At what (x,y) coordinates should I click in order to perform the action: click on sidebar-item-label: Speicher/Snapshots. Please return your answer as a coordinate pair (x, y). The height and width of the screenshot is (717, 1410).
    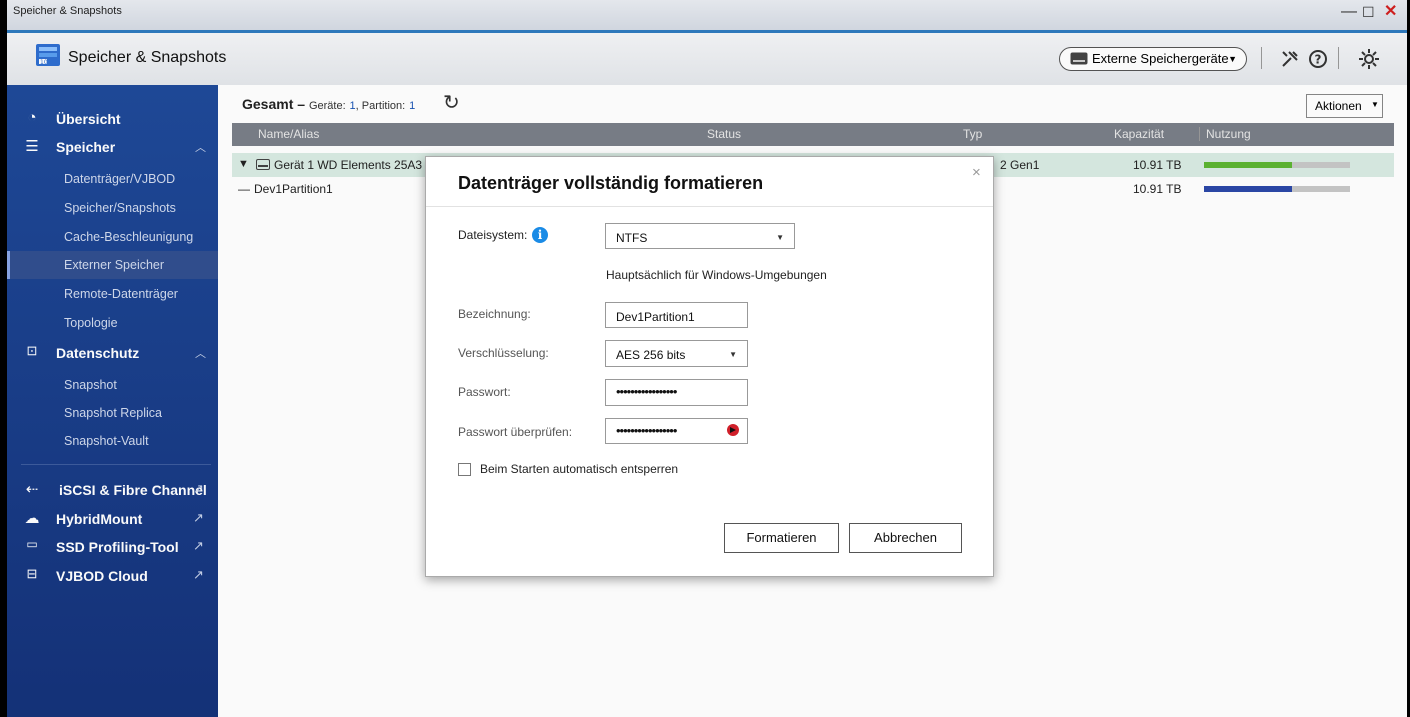
    Looking at the image, I should click on (120, 208).